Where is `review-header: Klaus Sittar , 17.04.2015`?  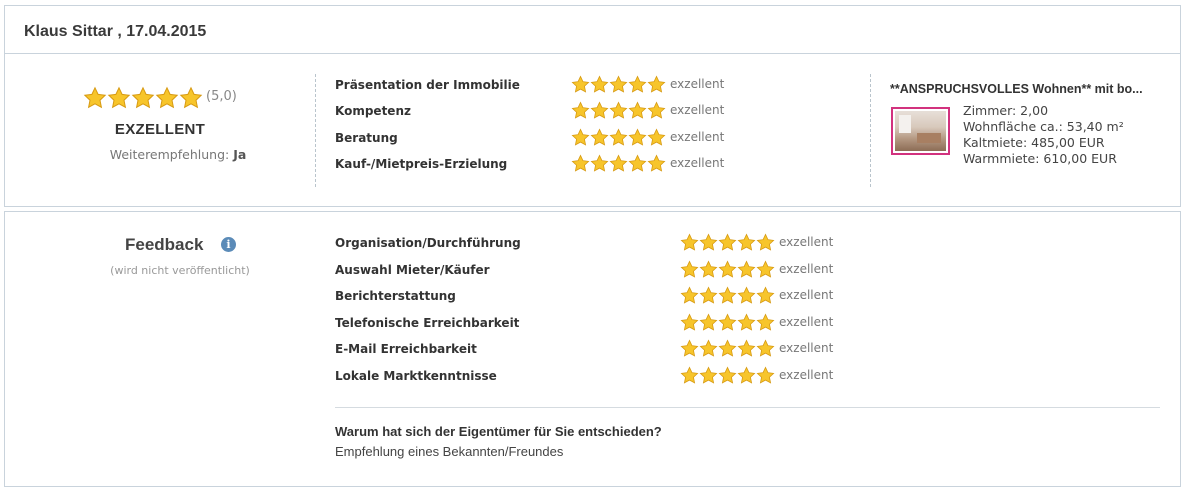 review-header: Klaus Sittar , 17.04.2015 is located at coordinates (592, 30).